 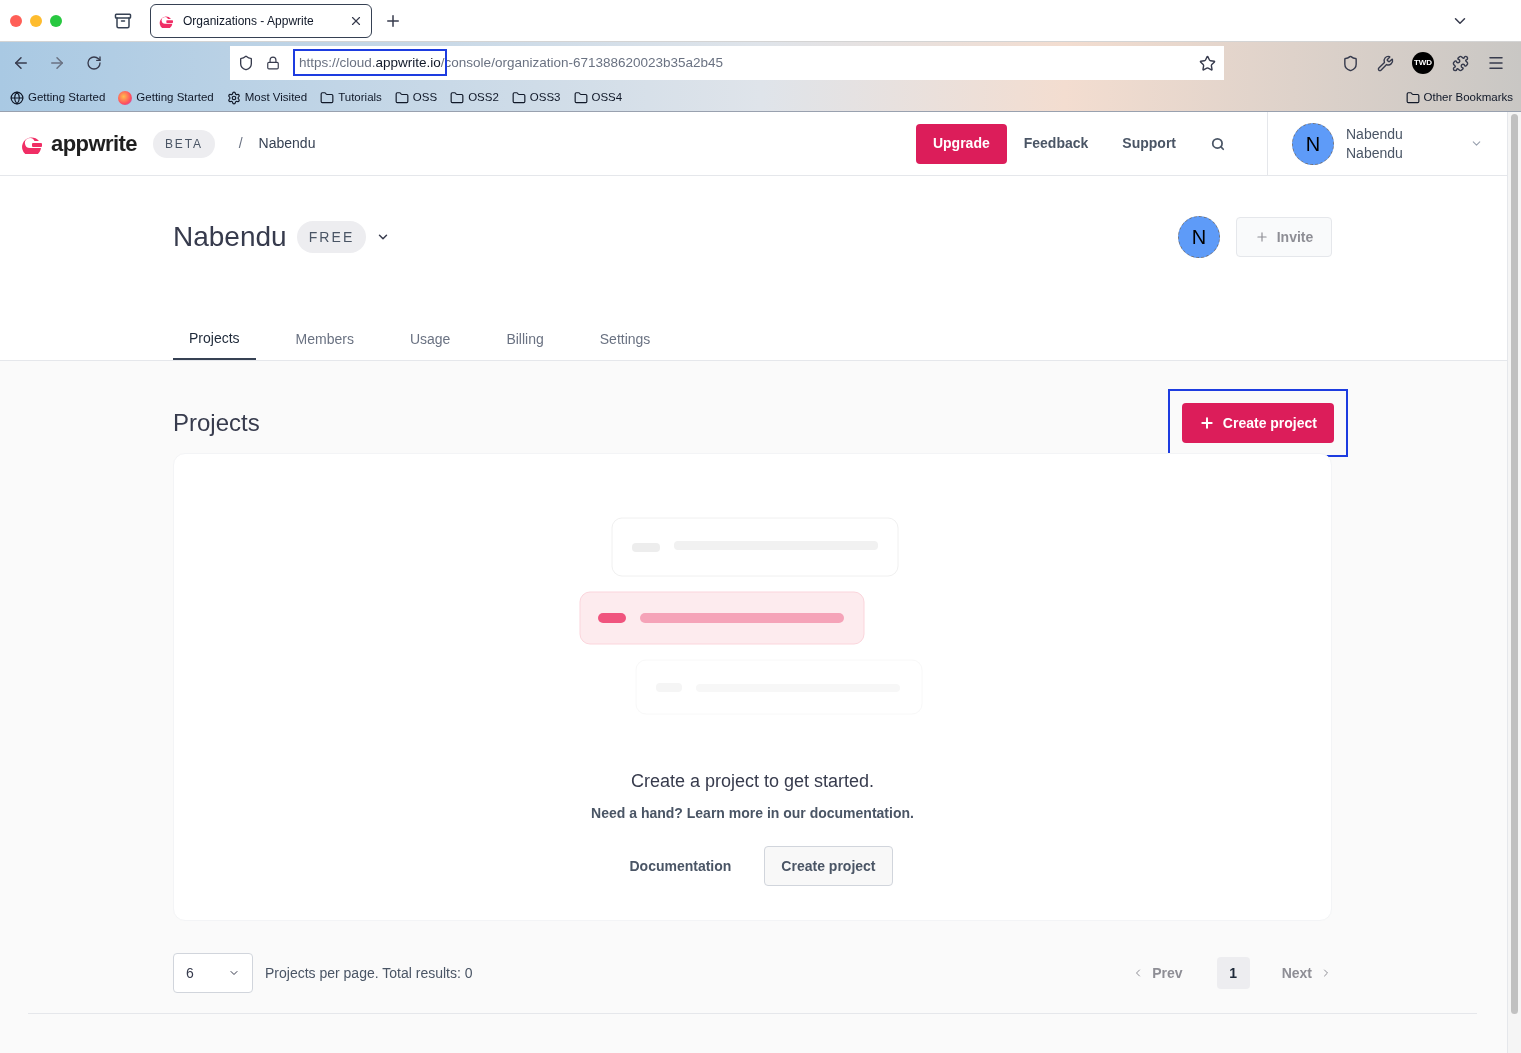 I want to click on lock-icon, so click(x=273, y=63).